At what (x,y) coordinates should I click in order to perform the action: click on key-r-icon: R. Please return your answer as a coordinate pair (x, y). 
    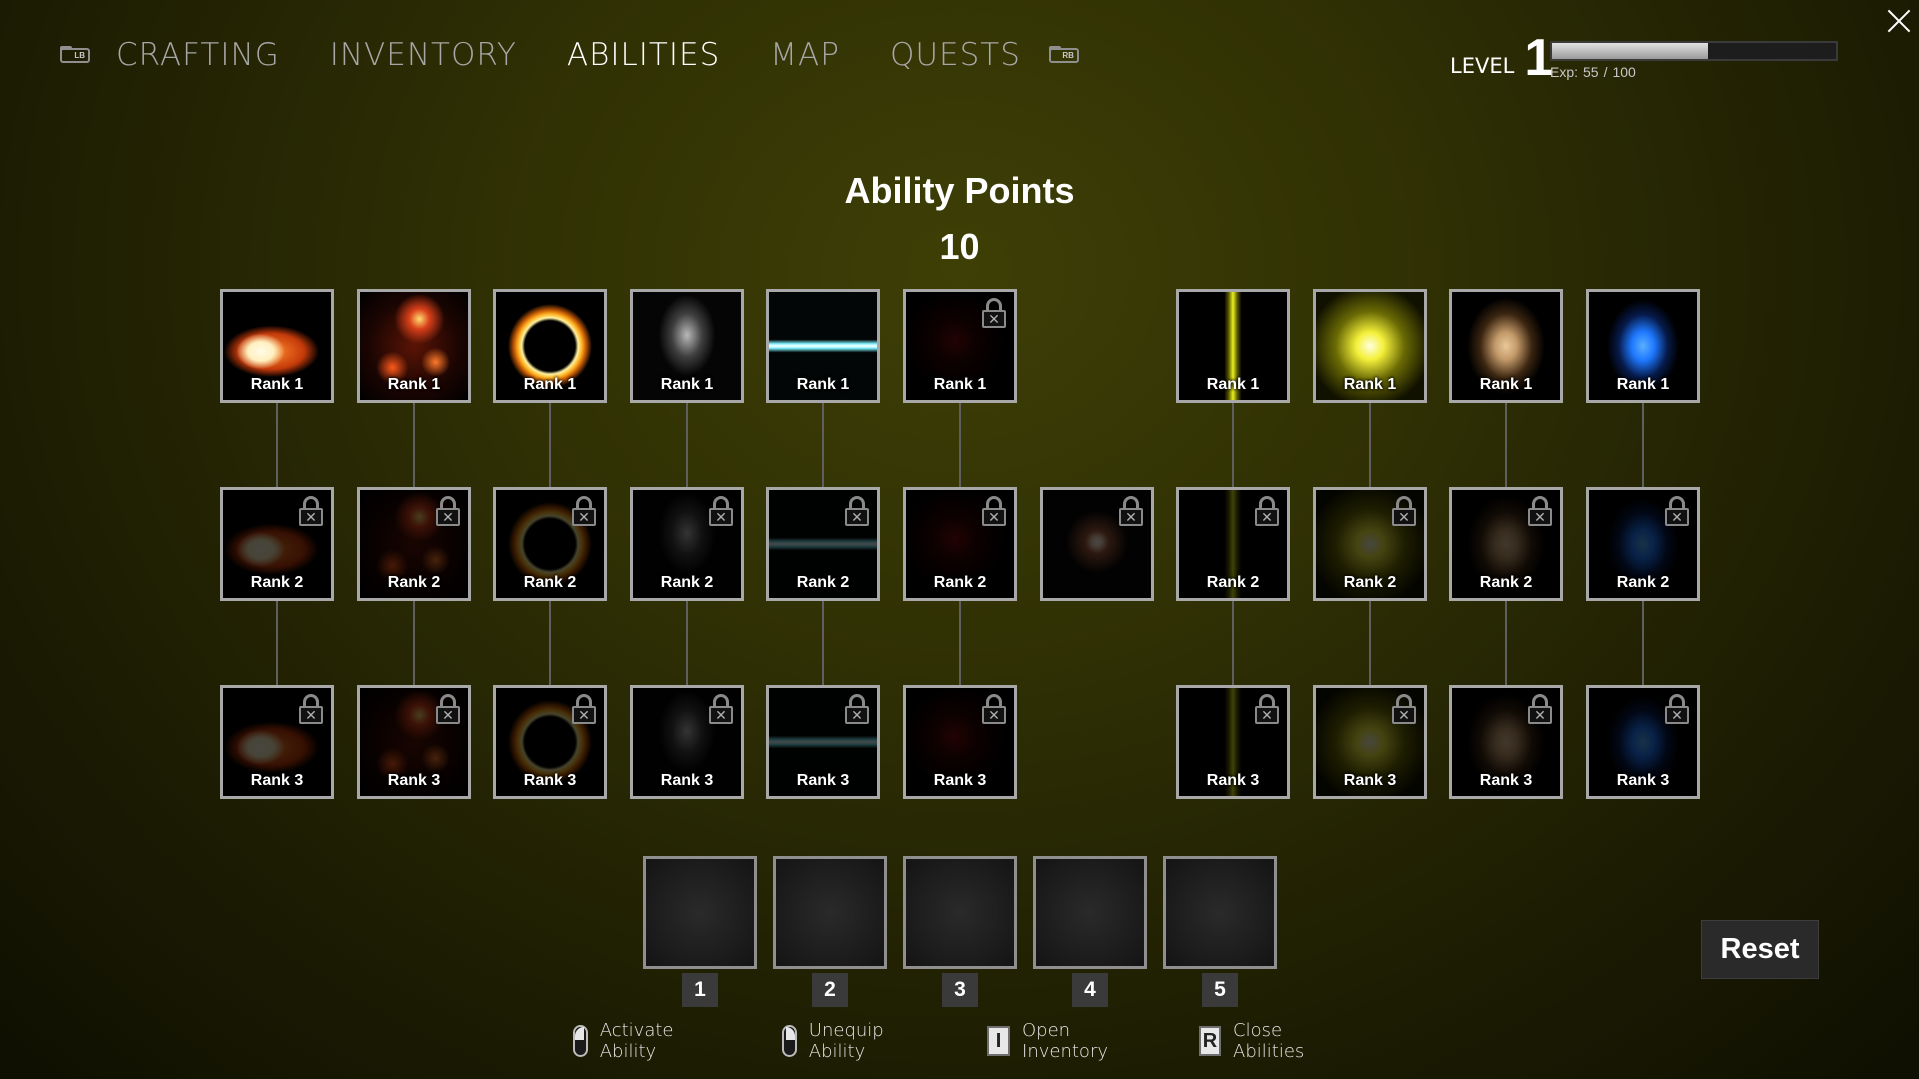
    Looking at the image, I should click on (1210, 1041).